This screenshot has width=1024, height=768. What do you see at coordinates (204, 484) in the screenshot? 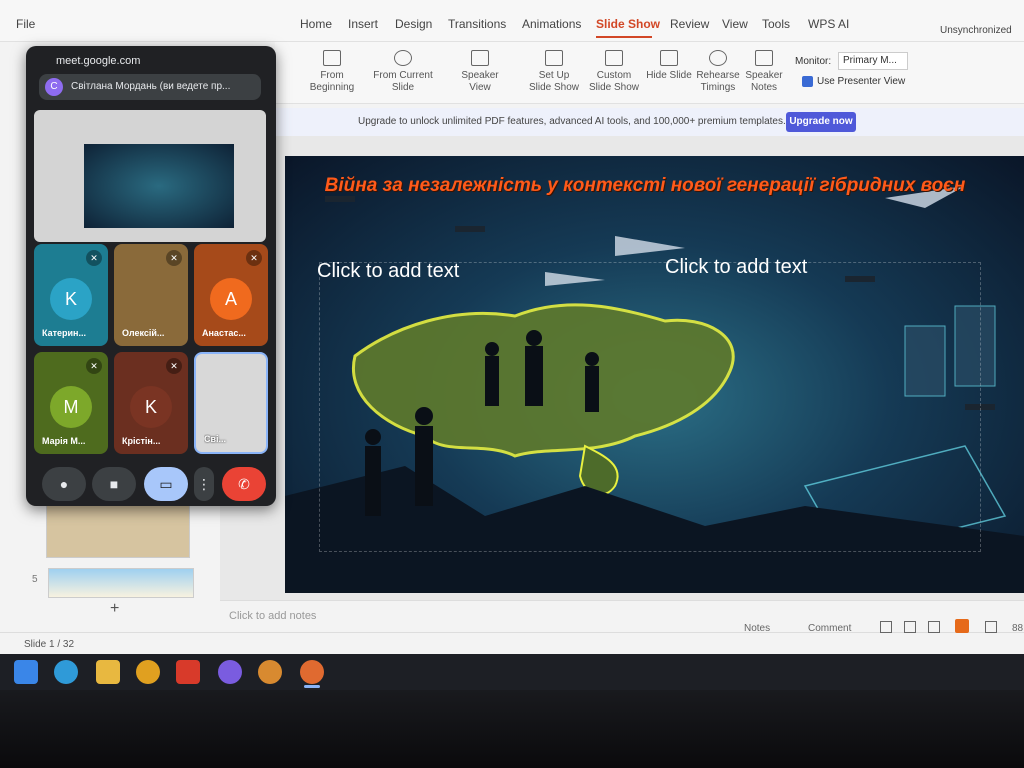
I see `more-options-button: ⋮` at bounding box center [204, 484].